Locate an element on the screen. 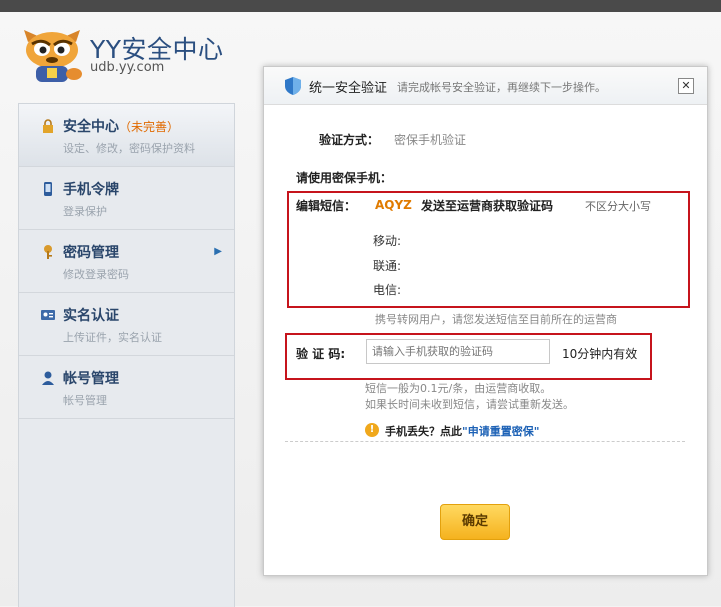  sidebar-item-password: 密码管理 ▶ 修改登录密码 is located at coordinates (126, 261).